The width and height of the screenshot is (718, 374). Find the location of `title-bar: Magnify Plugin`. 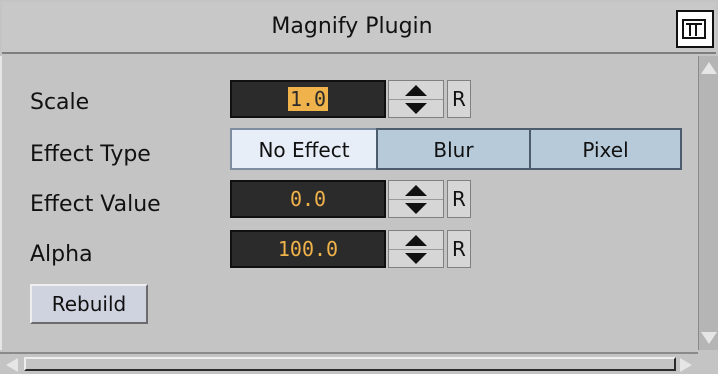

title-bar: Magnify Plugin is located at coordinates (359, 28).